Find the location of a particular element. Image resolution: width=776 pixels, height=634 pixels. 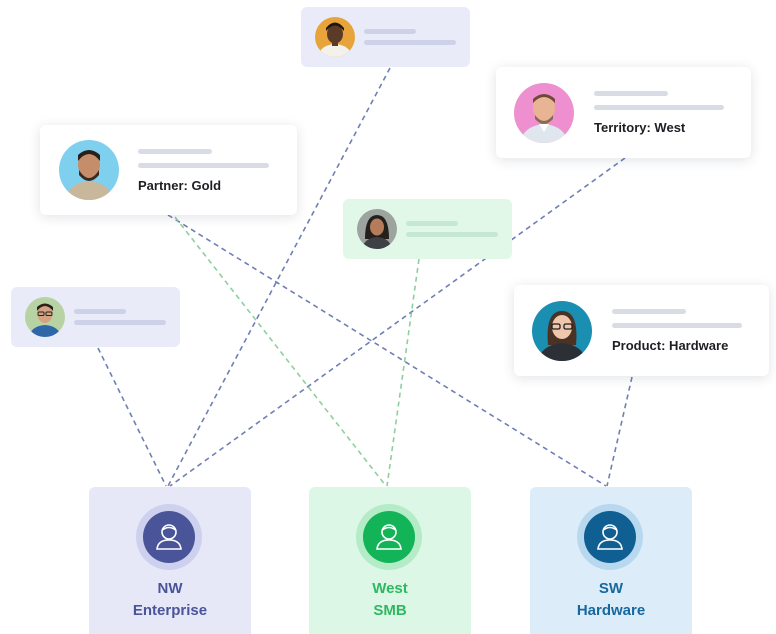

connector-center-card-to-west is located at coordinates (403, 372).